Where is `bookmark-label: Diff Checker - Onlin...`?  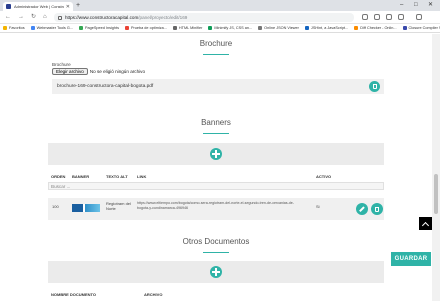
bookmark-label: Diff Checker - Onlin... is located at coordinates (378, 28).